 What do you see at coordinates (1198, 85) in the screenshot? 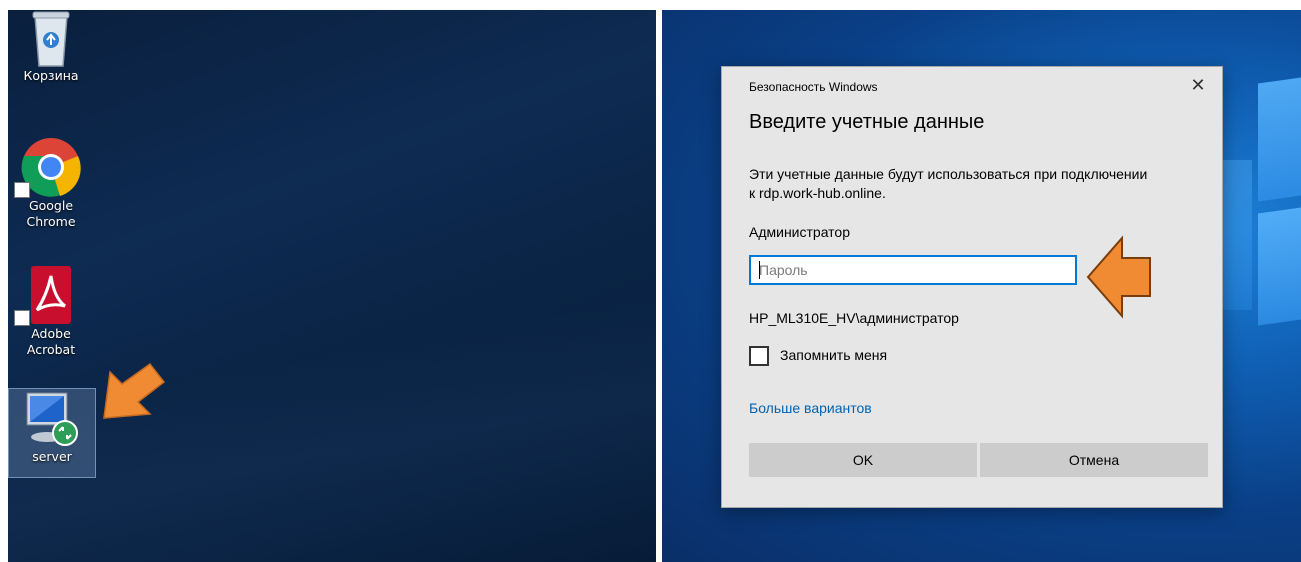
I see `close-icon: ✕` at bounding box center [1198, 85].